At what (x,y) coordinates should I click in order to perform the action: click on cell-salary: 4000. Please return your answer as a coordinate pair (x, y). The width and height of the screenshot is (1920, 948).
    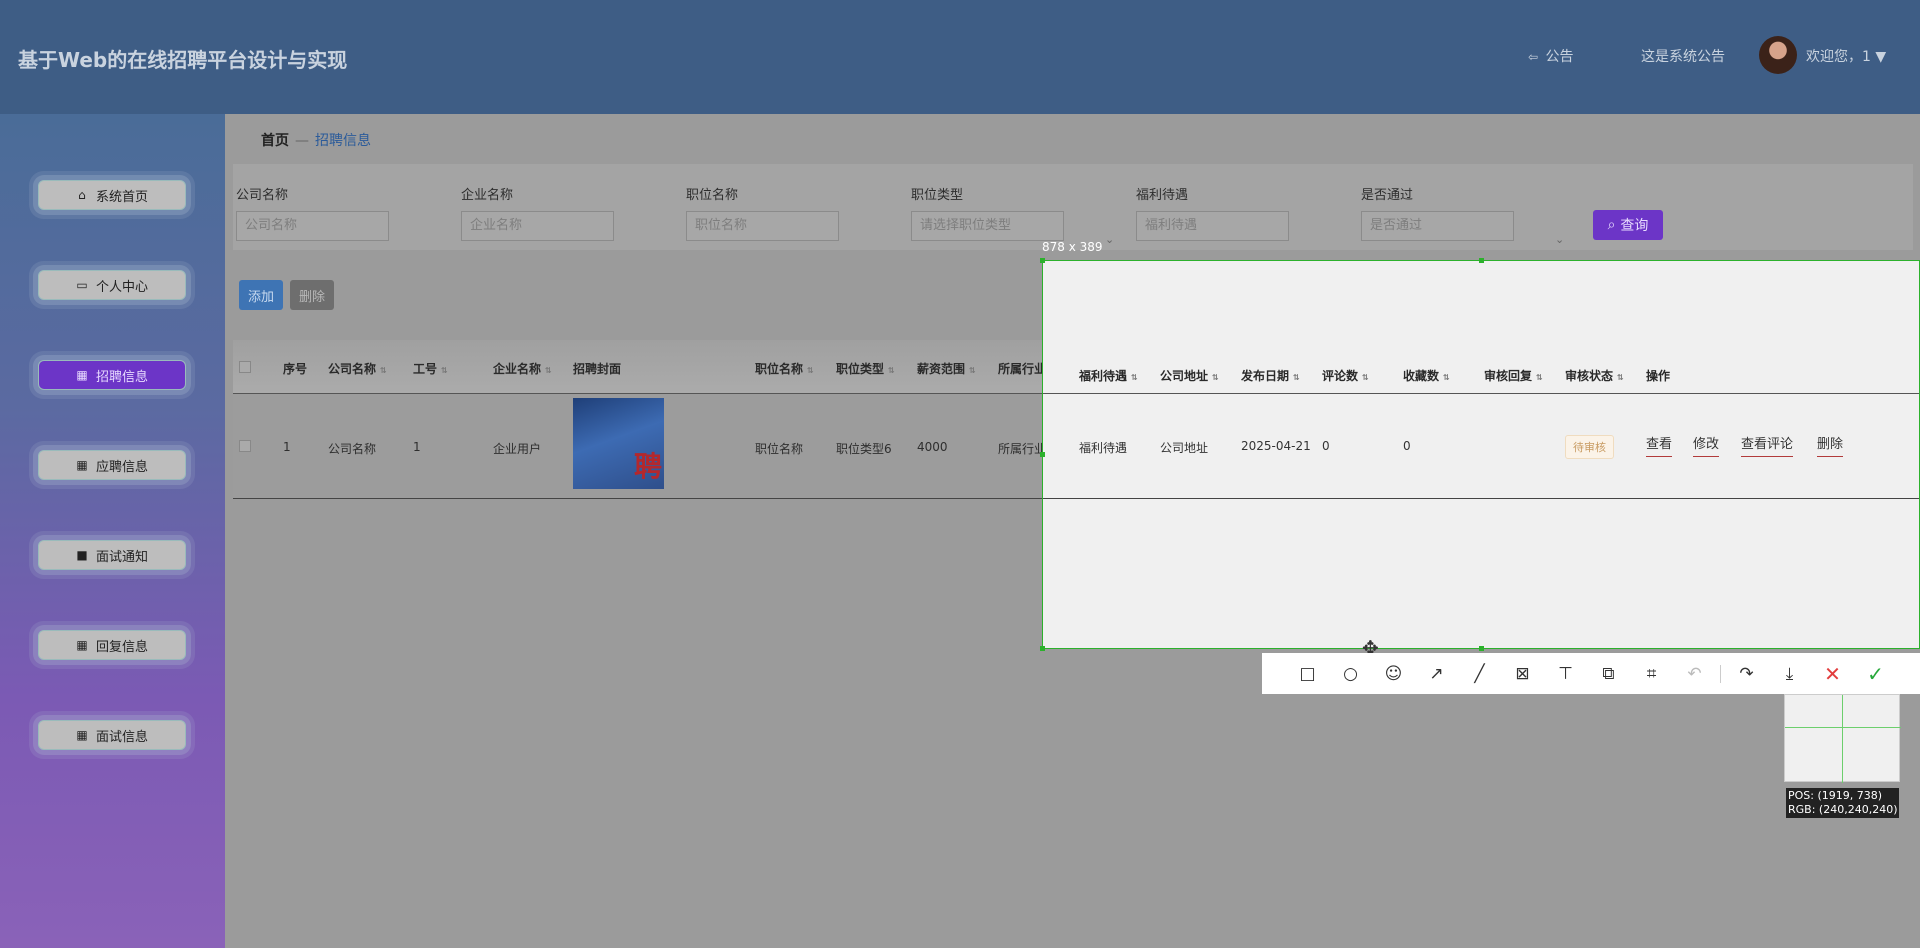
    Looking at the image, I should click on (932, 447).